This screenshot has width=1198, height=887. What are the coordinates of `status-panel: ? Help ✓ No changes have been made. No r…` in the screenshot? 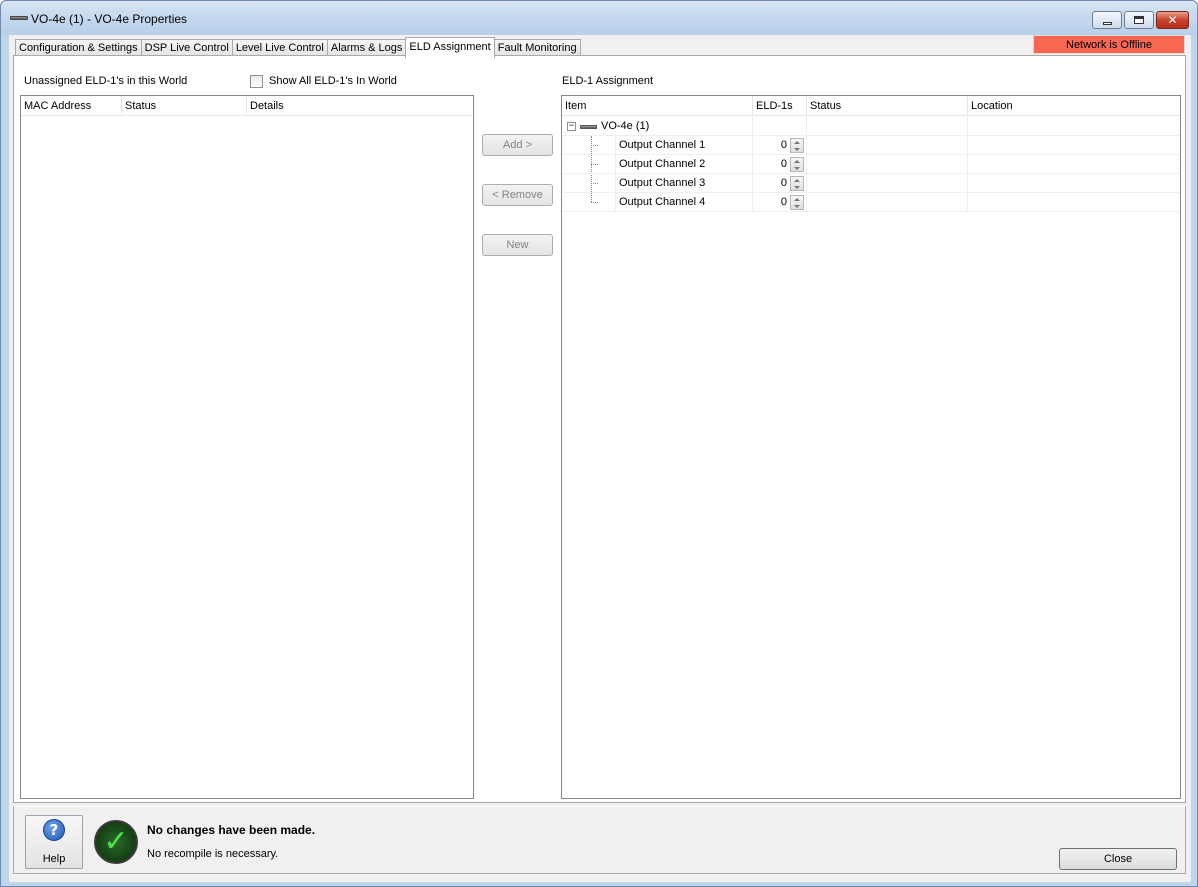 It's located at (599, 840).